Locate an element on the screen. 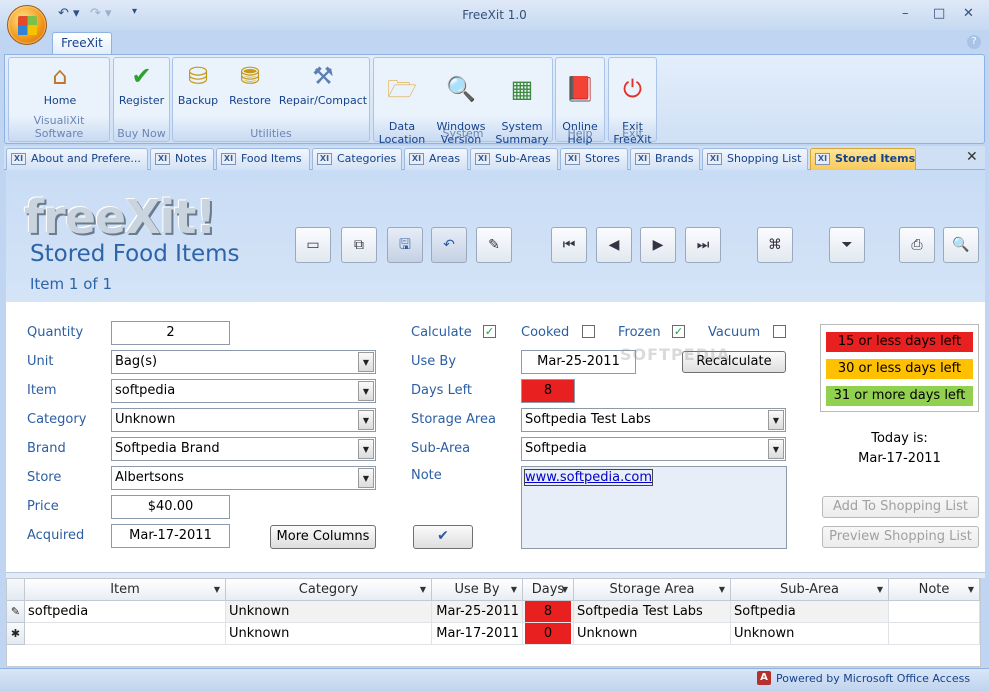 The image size is (989, 691). tab-notes: XI Notes is located at coordinates (182, 159).